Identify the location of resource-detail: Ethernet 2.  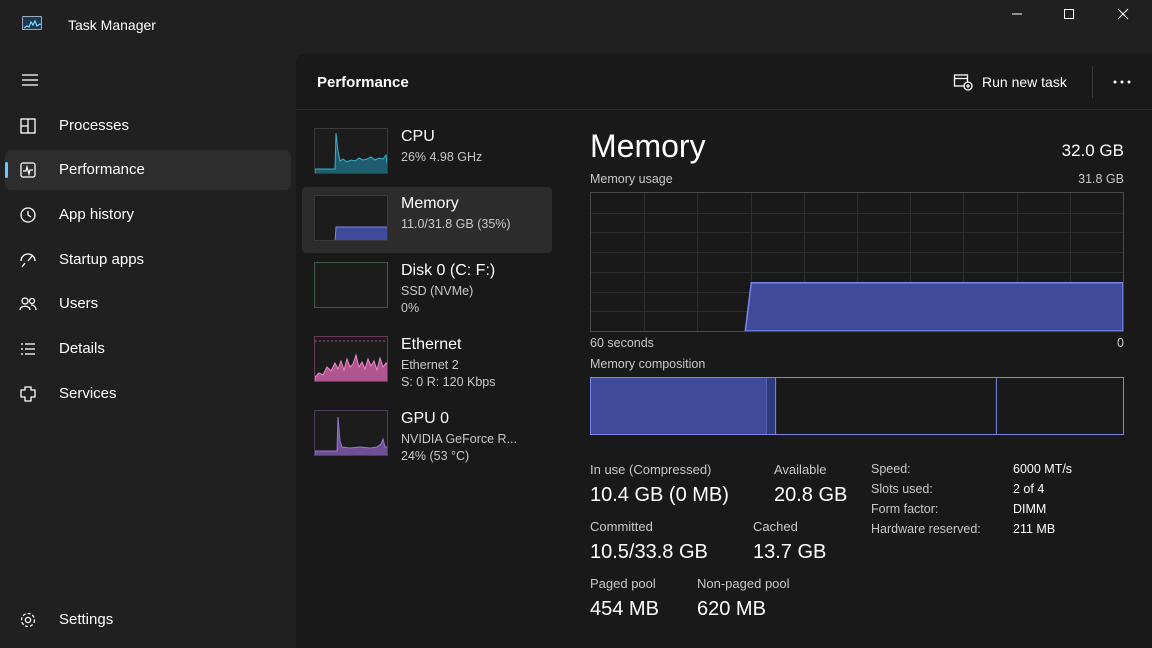
(430, 365).